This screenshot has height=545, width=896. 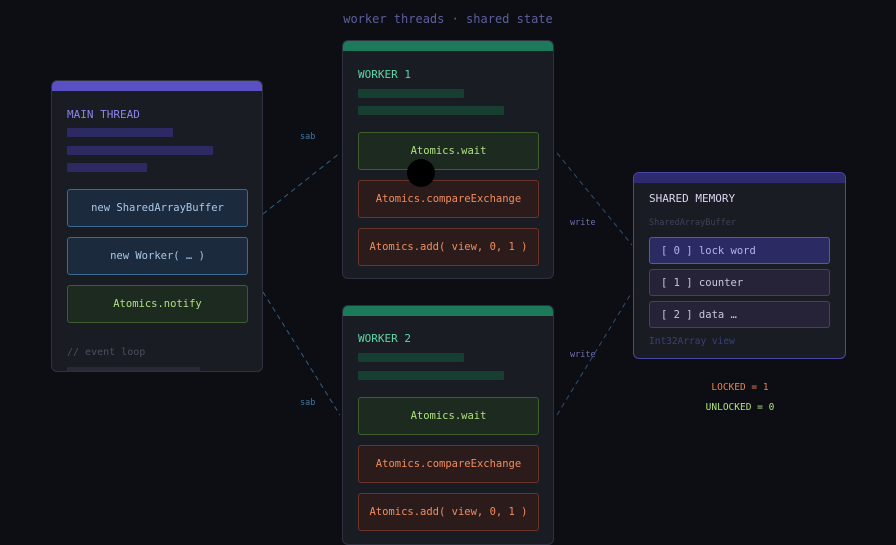 I want to click on shared-memory-accent-bar, so click(x=739, y=178).